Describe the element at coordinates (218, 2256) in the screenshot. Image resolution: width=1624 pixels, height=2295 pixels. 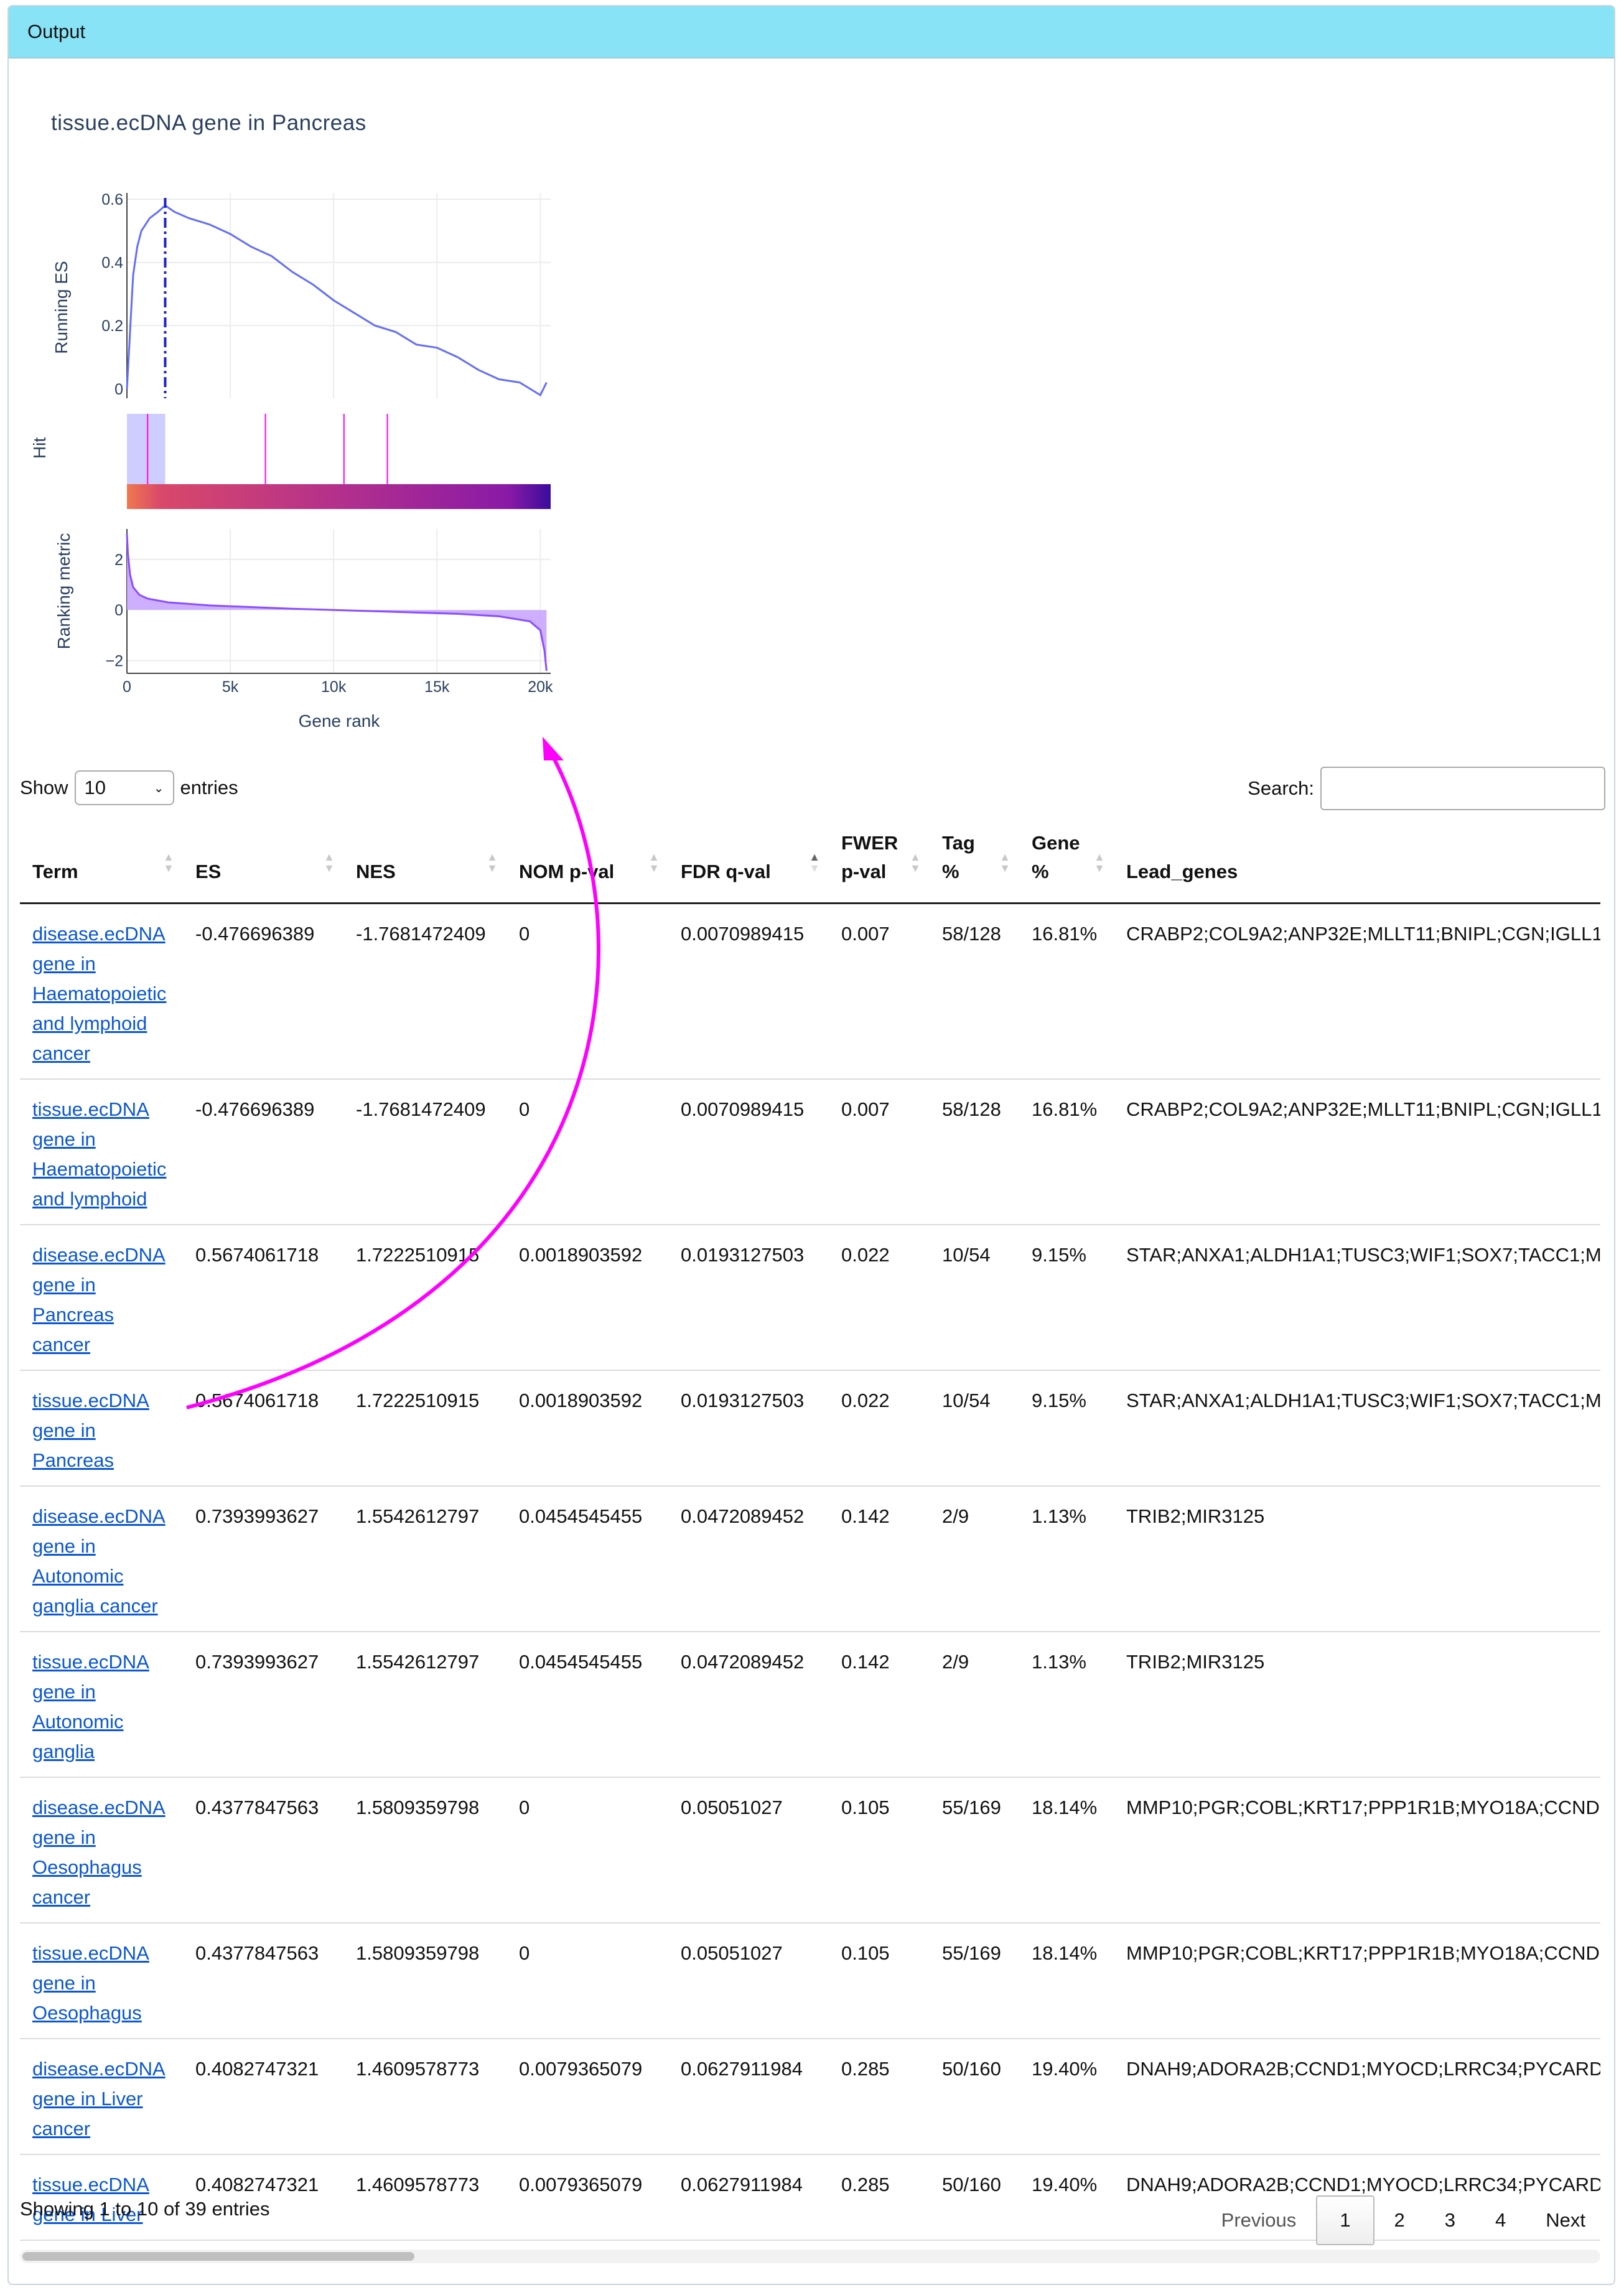
I see `scrollbar-thumb` at that location.